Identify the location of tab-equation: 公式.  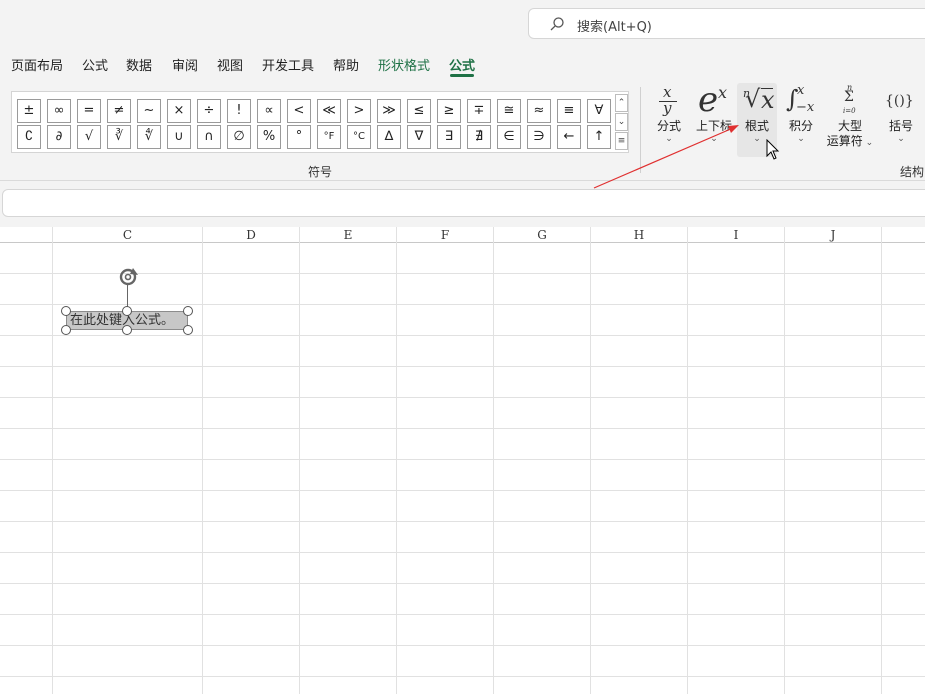
(462, 64).